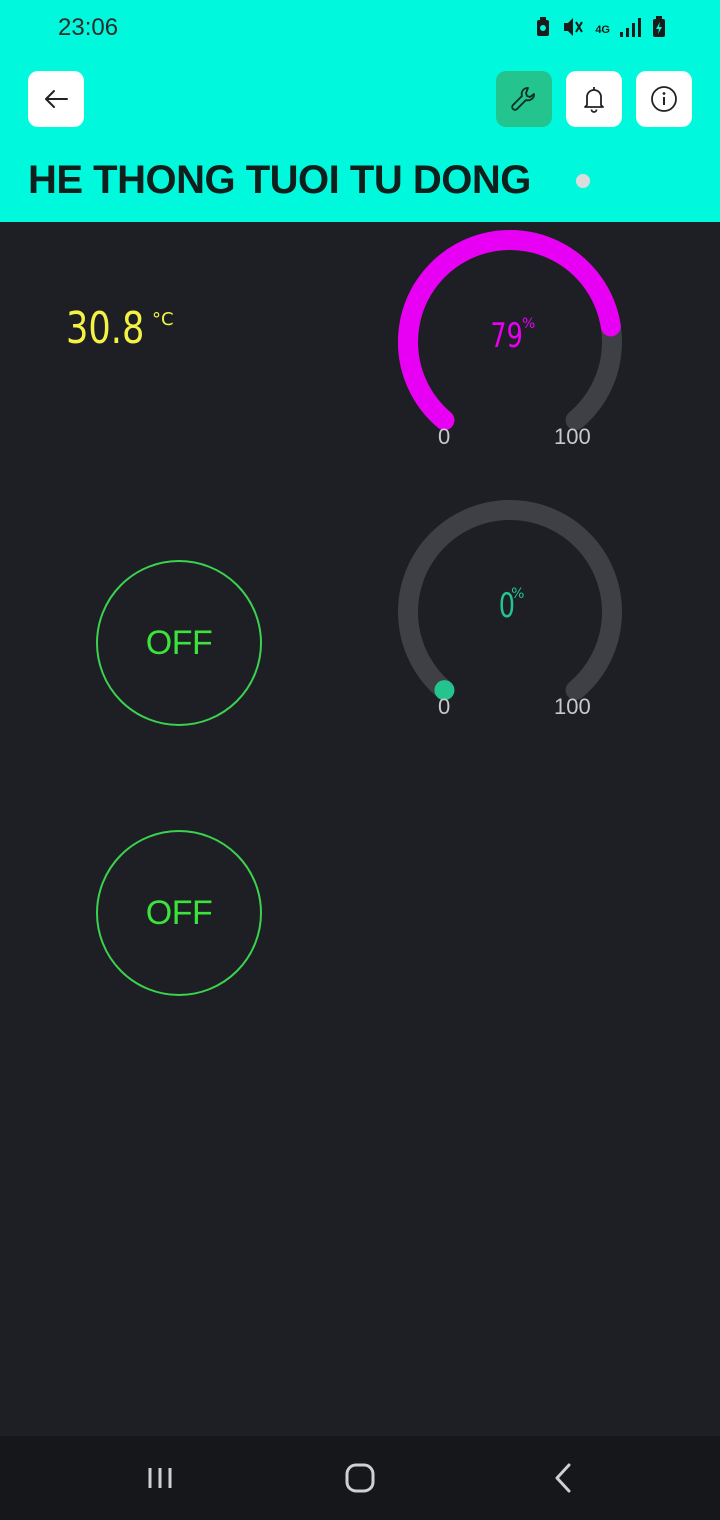  I want to click on home-button, so click(360, 1478).